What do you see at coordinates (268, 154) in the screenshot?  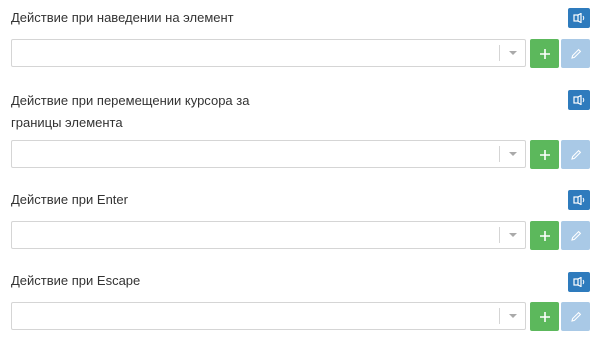 I see `mouse-leave-action-select` at bounding box center [268, 154].